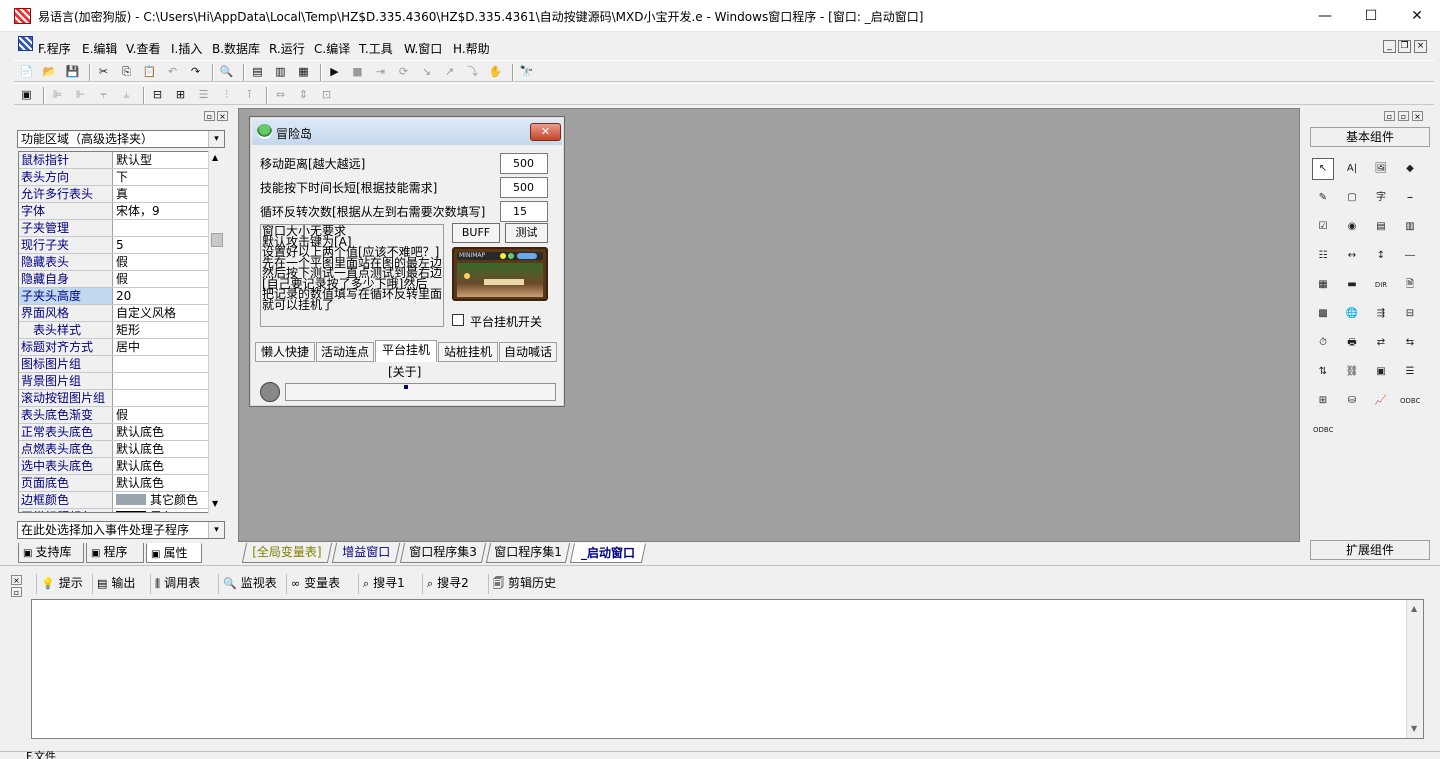 This screenshot has width=1440, height=759. I want to click on variable-tab: ∞ 变量表, so click(321, 584).